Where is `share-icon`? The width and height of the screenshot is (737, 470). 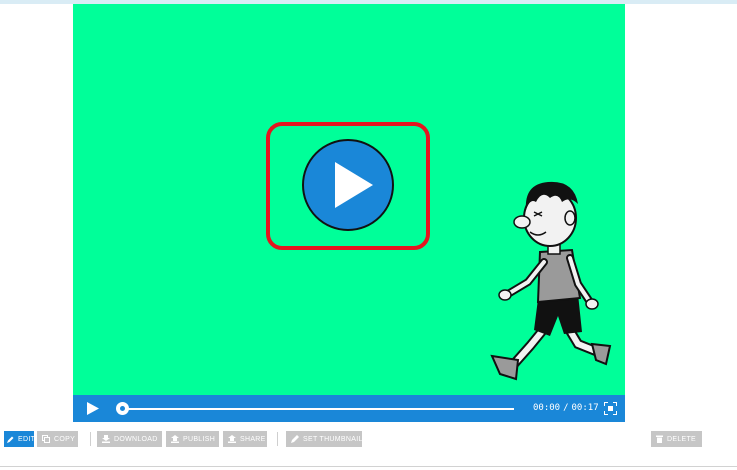 share-icon is located at coordinates (232, 439).